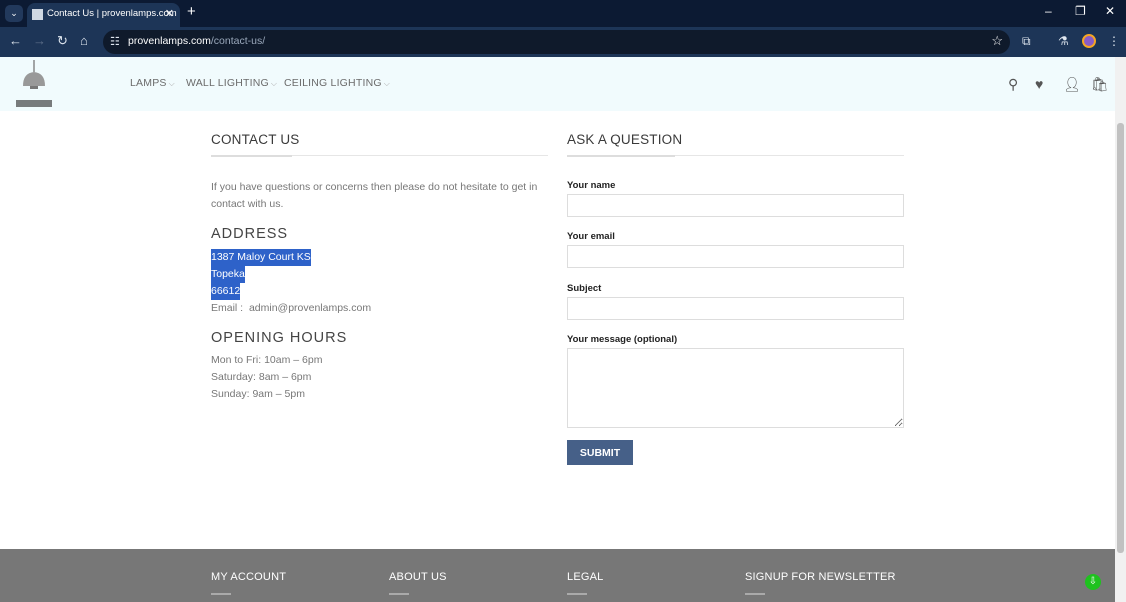 The image size is (1126, 602). I want to click on labs-flask-icon: ⚗, so click(1063, 41).